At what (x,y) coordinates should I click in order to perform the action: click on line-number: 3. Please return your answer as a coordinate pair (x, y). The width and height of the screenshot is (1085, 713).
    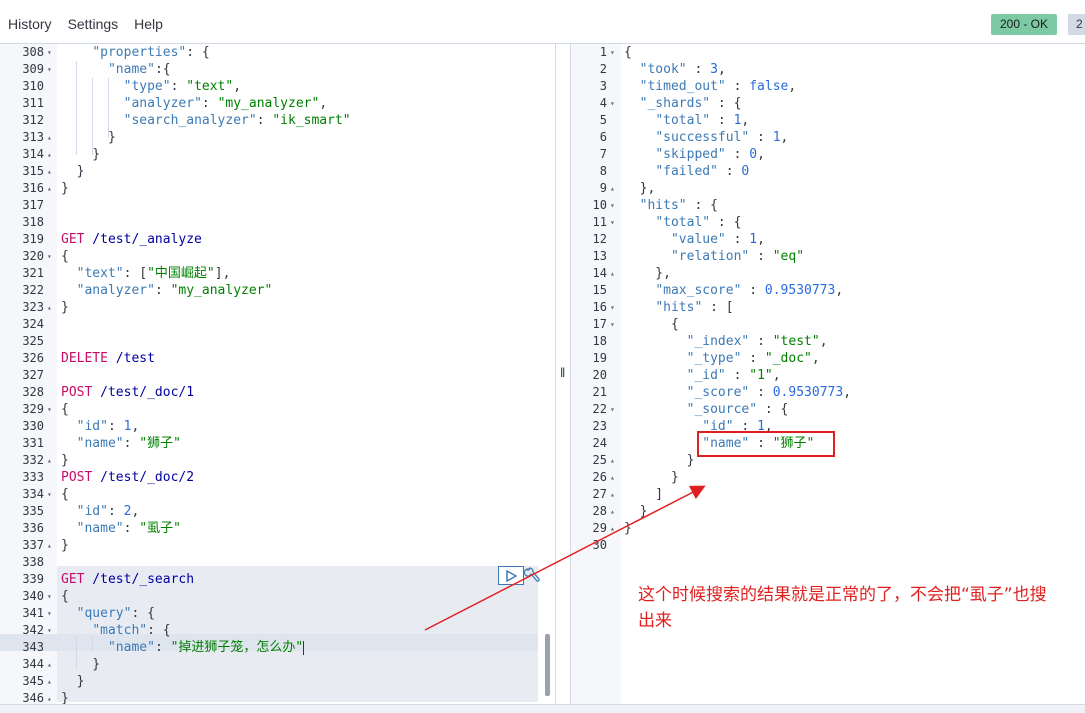
    Looking at the image, I should click on (603, 86).